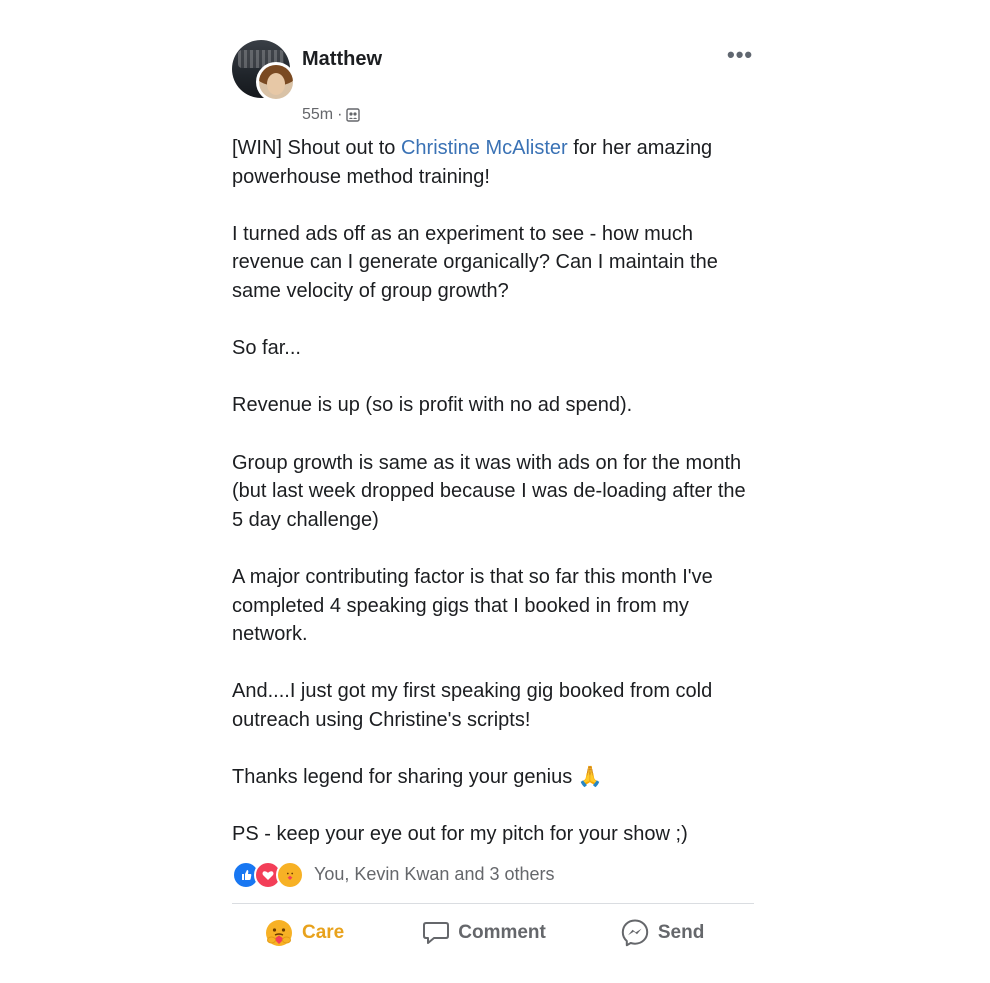  Describe the element at coordinates (268, 874) in the screenshot. I see `reaction-icons` at that location.